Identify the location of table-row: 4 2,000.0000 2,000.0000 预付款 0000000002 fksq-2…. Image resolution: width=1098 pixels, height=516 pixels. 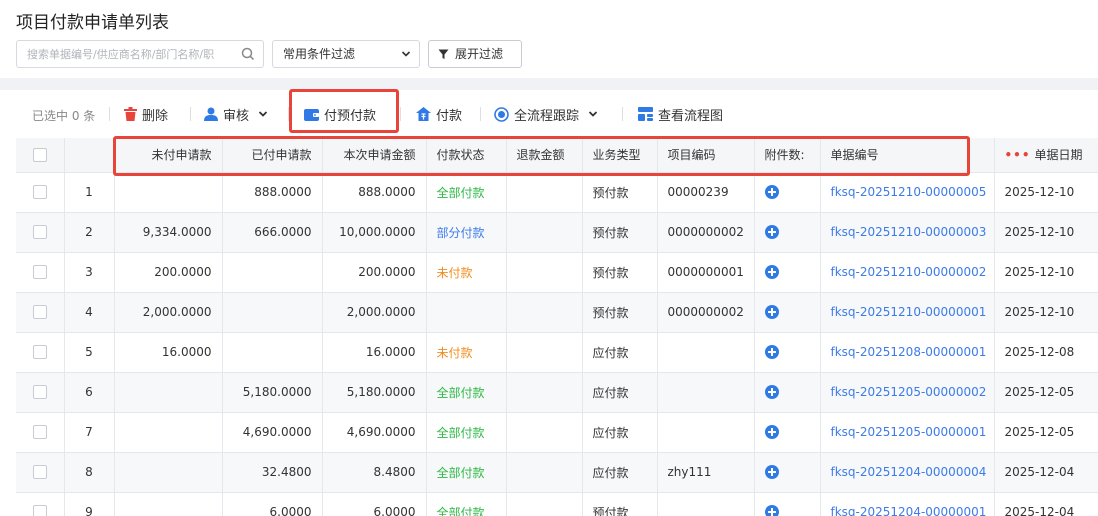
(557, 312).